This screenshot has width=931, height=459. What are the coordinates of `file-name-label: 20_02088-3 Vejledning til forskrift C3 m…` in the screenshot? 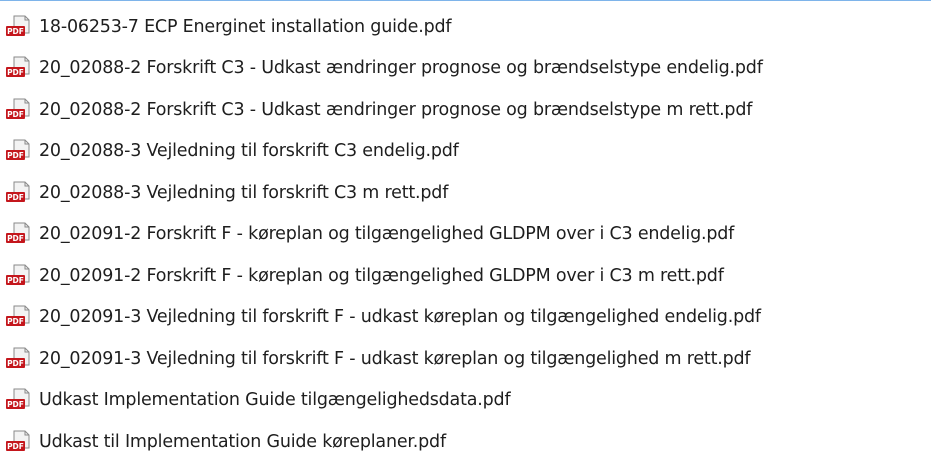 It's located at (244, 192).